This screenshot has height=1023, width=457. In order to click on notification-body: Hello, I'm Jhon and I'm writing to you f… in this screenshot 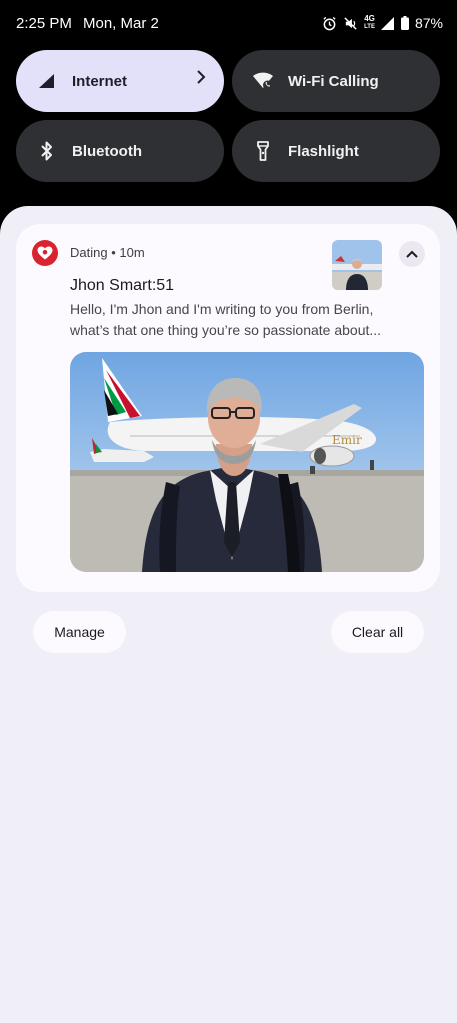, I will do `click(226, 319)`.